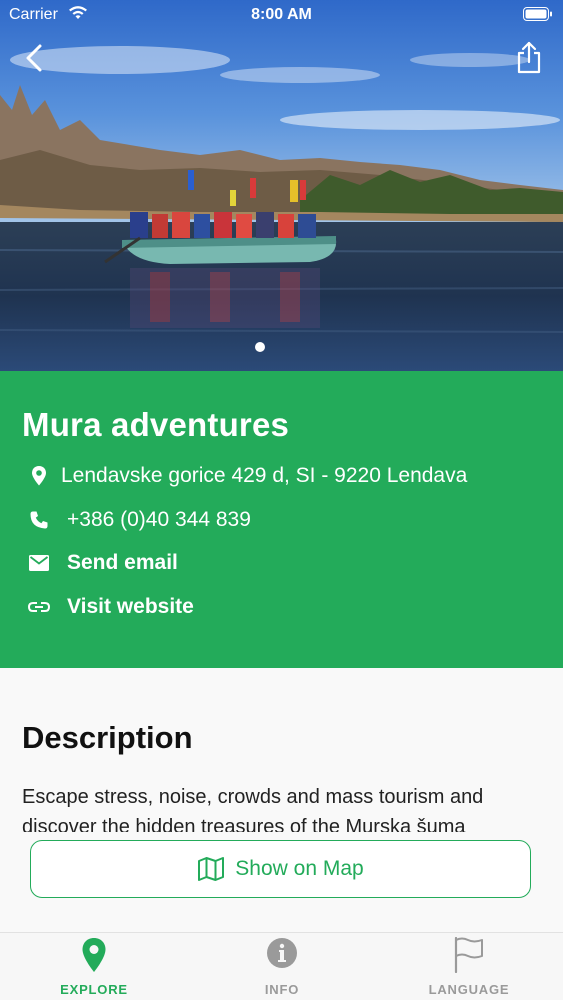 This screenshot has height=1001, width=563. What do you see at coordinates (39, 607) in the screenshot?
I see `link-icon` at bounding box center [39, 607].